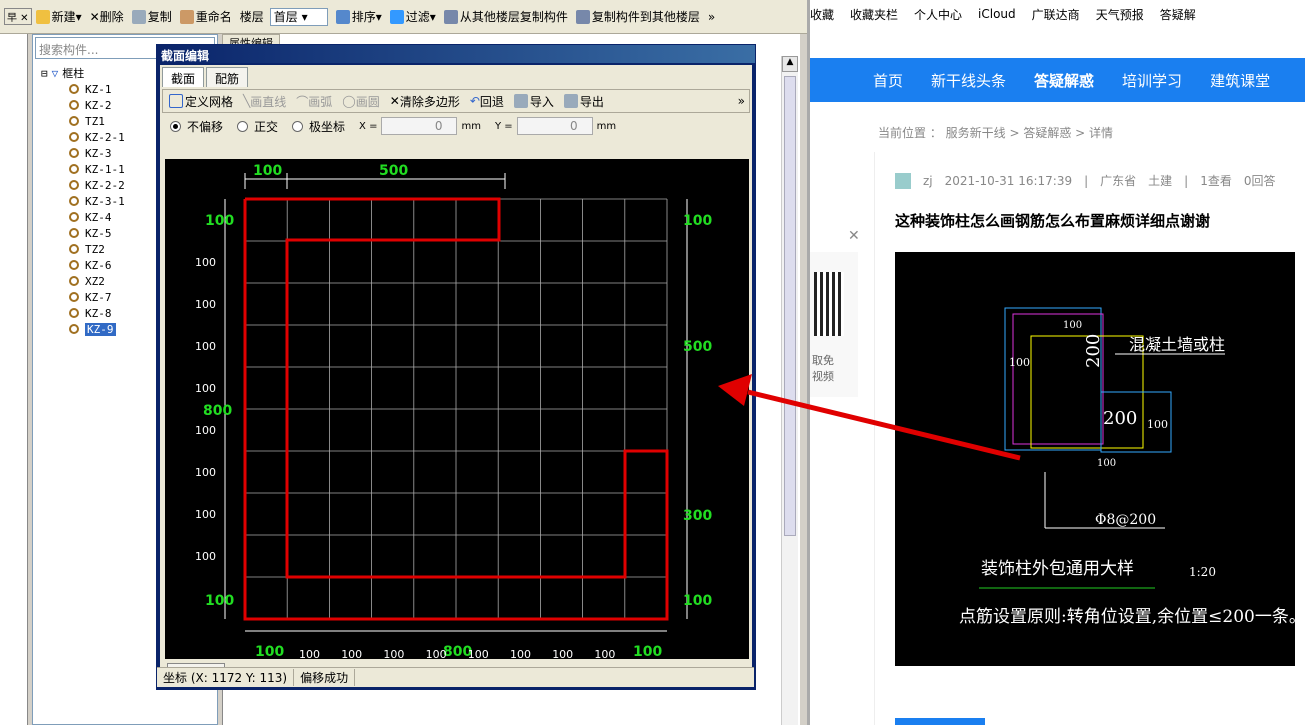  Describe the element at coordinates (227, 77) in the screenshot. I see `tab-rebar: 配筋` at that location.